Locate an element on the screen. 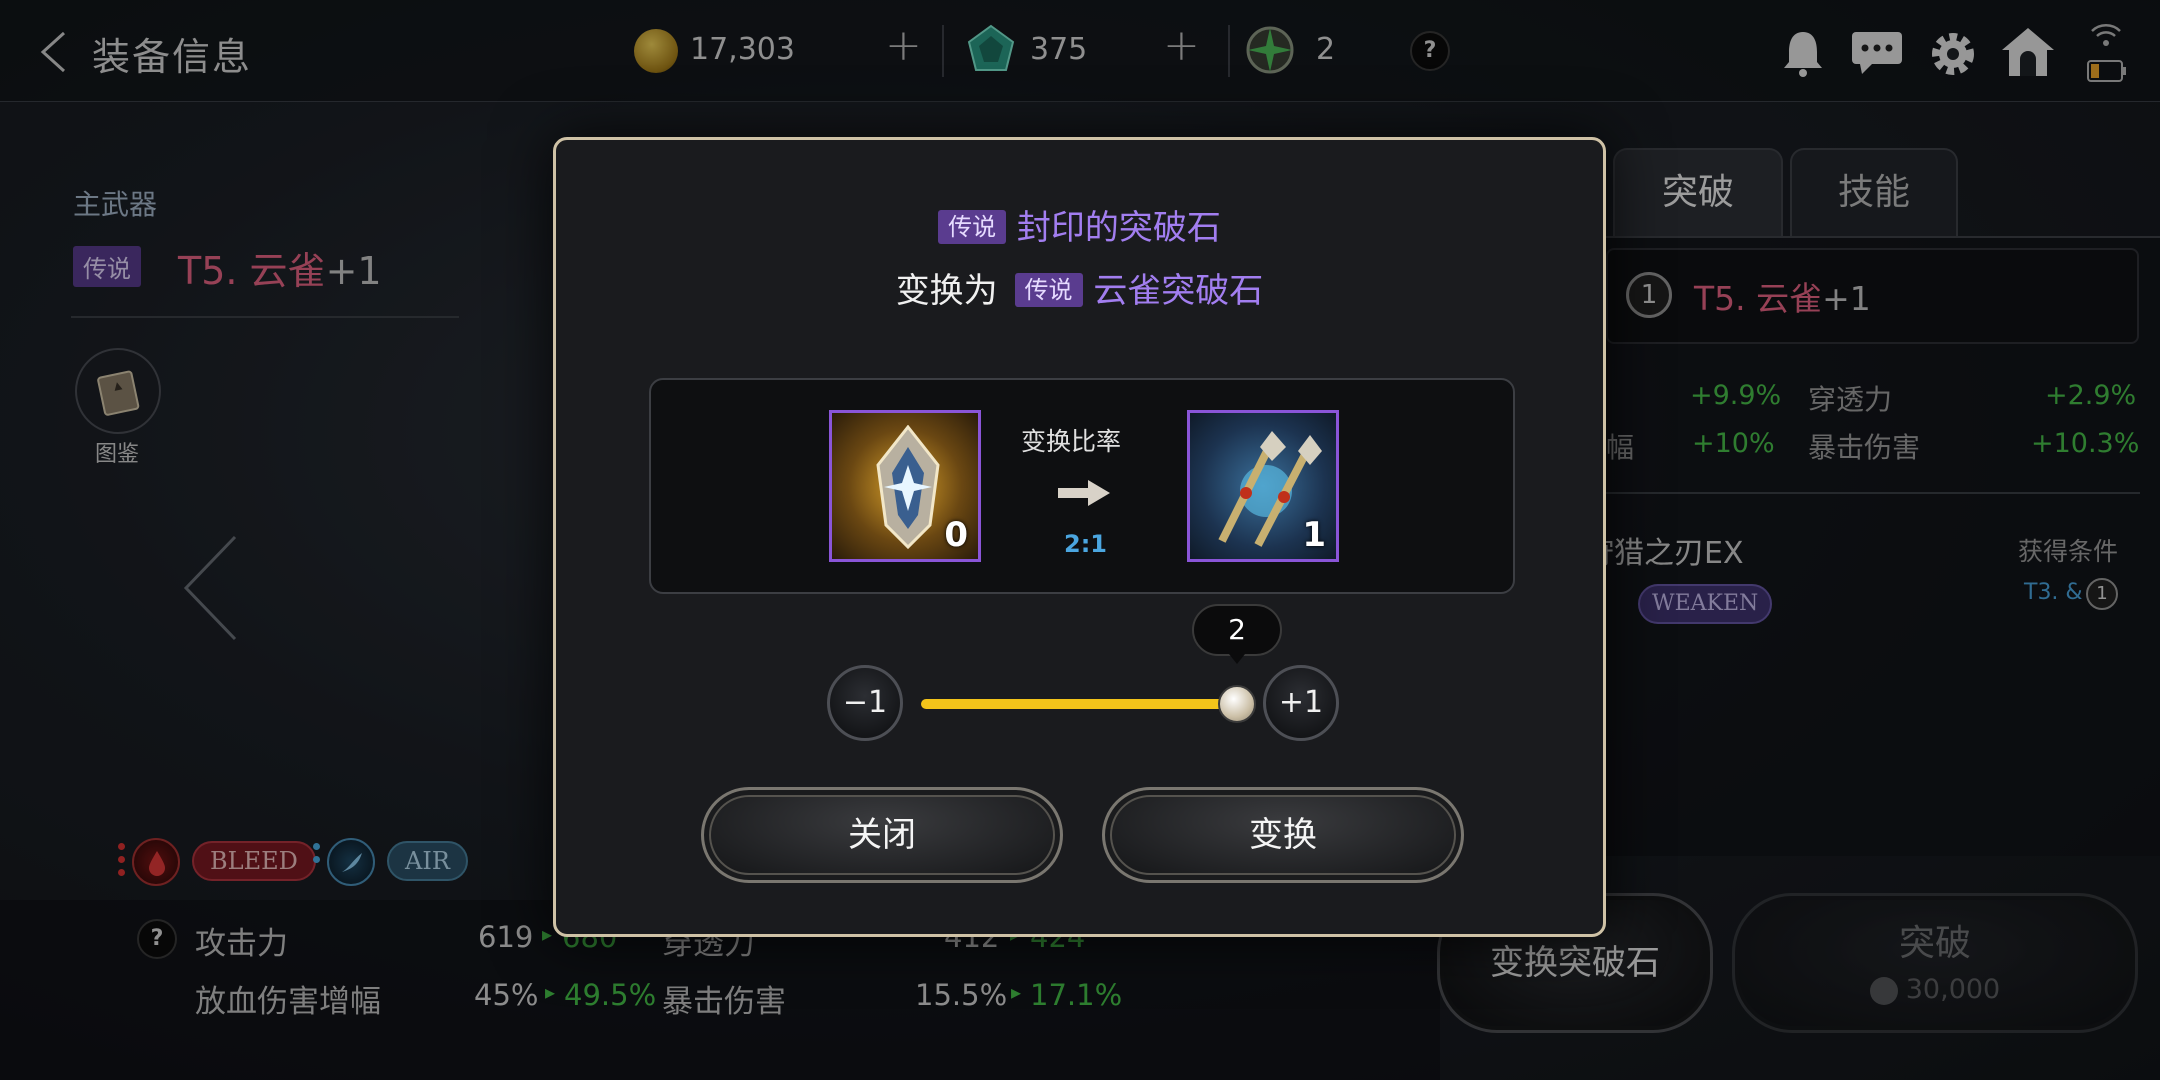 The image size is (2160, 1080). target-item-slot: 1 is located at coordinates (1263, 486).